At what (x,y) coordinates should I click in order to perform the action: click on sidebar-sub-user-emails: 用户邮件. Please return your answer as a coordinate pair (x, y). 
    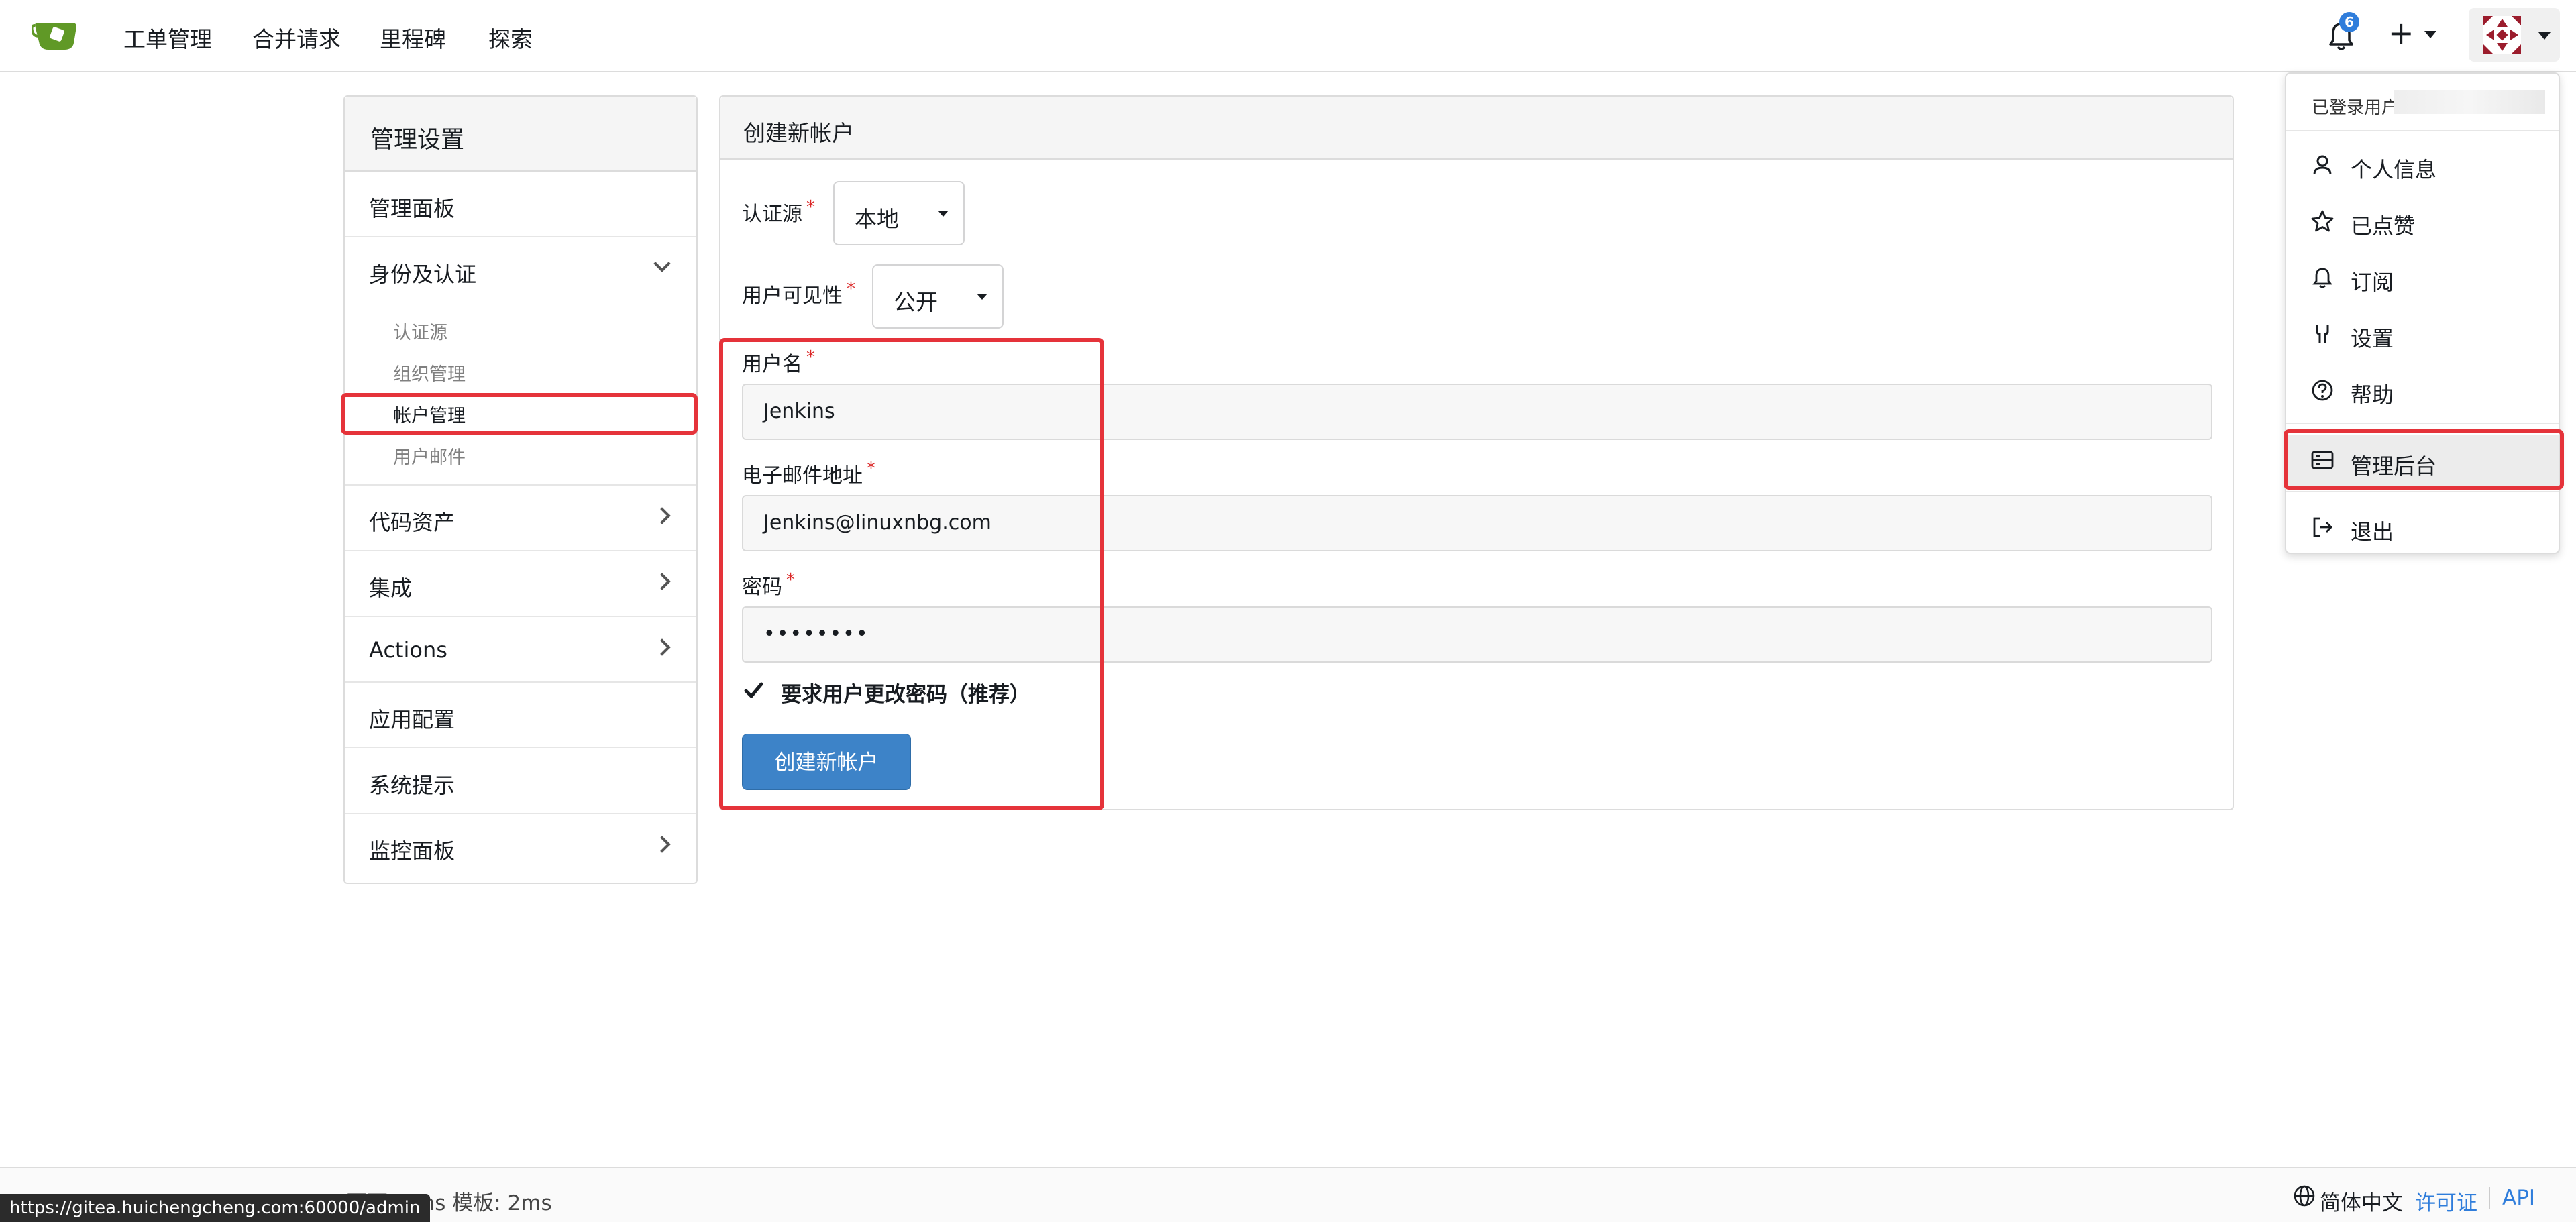
    Looking at the image, I should click on (429, 456).